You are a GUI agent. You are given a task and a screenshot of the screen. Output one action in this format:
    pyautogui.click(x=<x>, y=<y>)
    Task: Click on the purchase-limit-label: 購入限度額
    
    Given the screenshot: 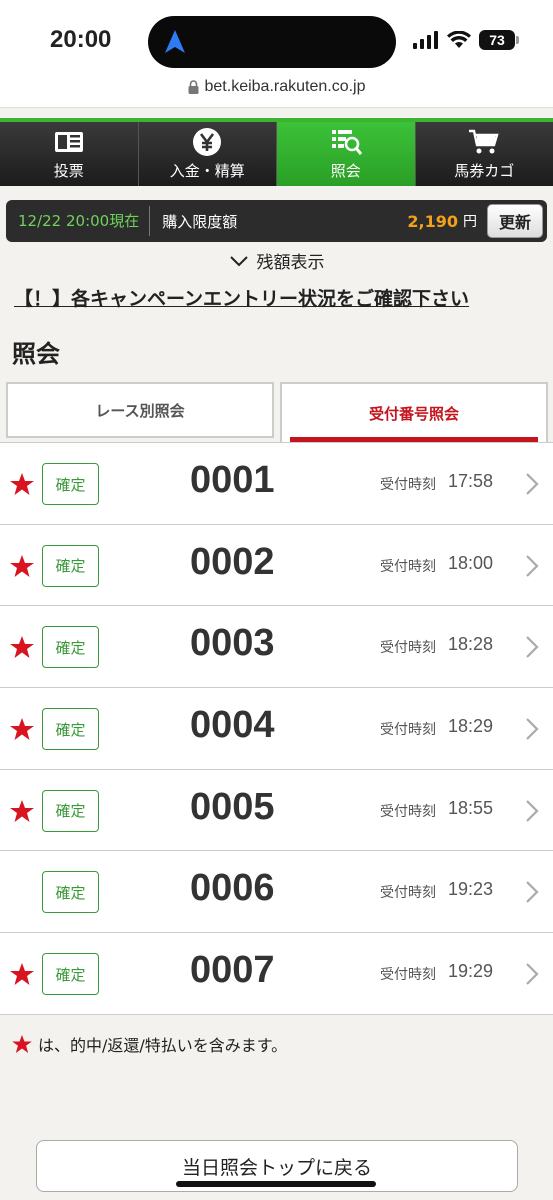 What is the action you would take?
    pyautogui.click(x=200, y=221)
    